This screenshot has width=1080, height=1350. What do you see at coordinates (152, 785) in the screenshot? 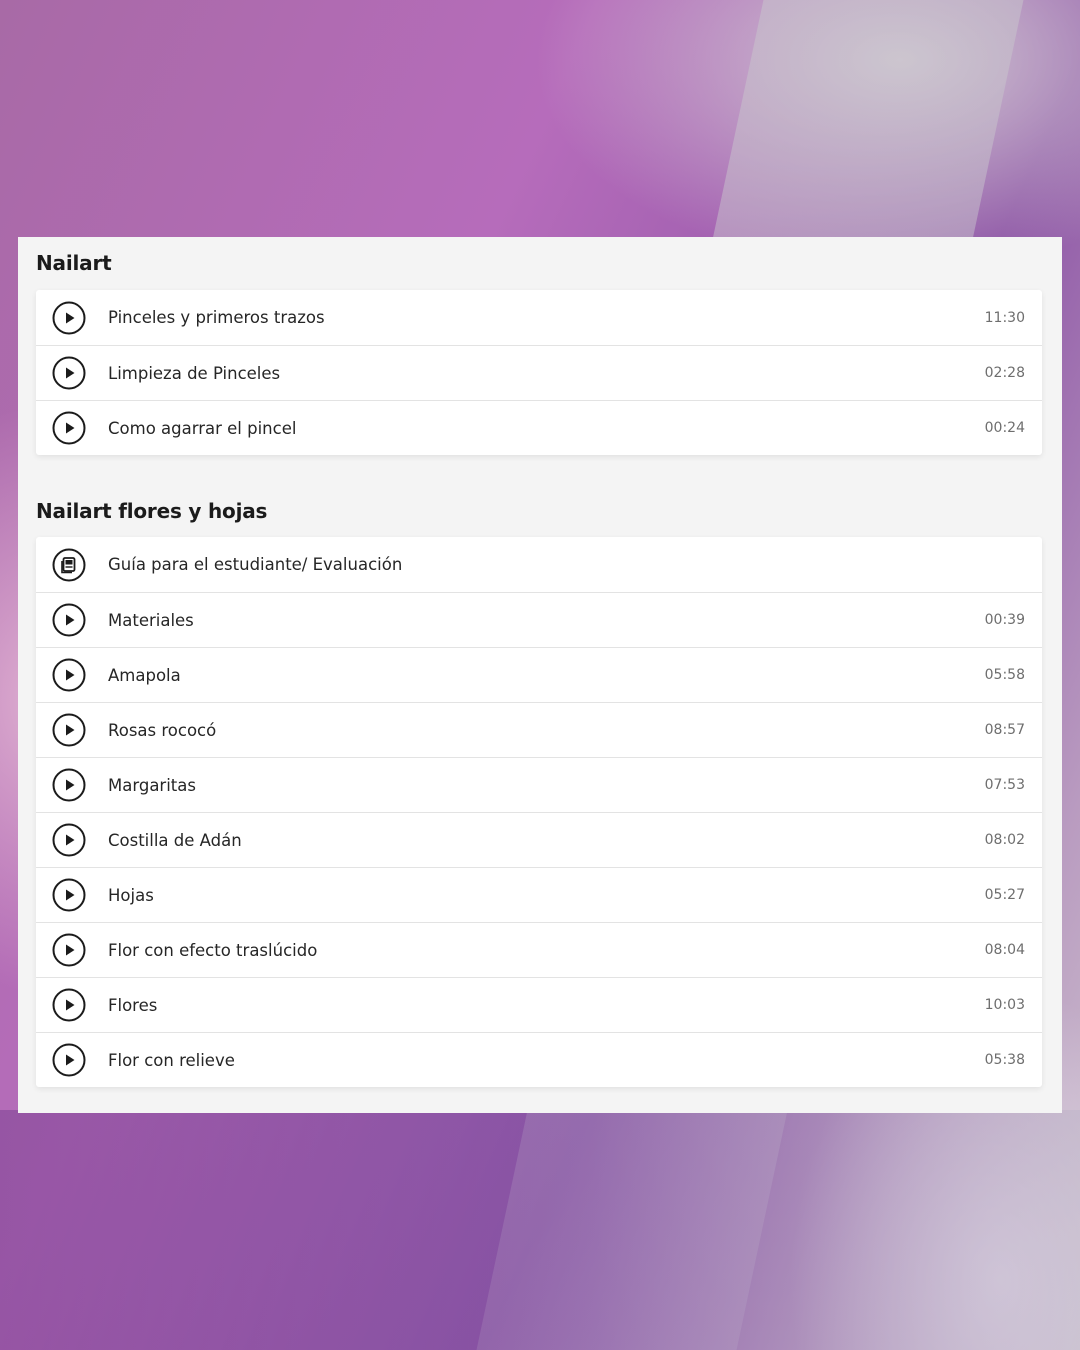
I see `lesson-title: Margaritas` at bounding box center [152, 785].